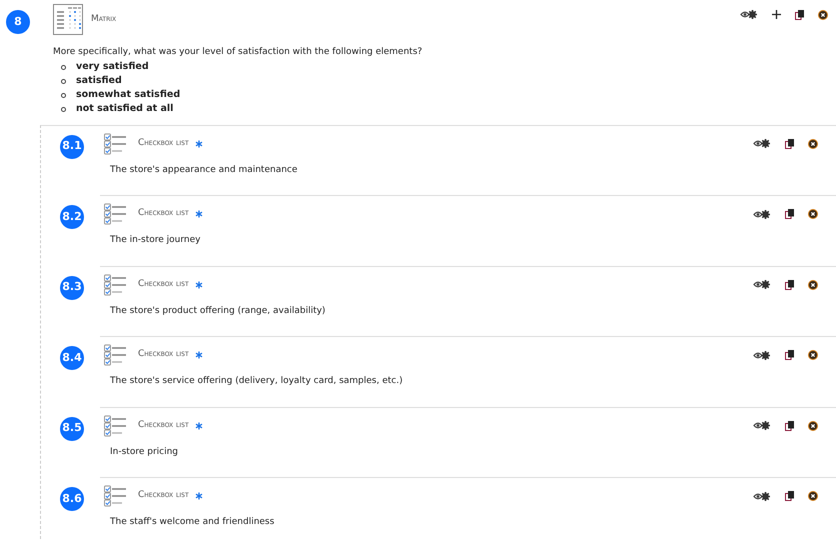  I want to click on subquestion-number-badge: 8.6, so click(72, 499).